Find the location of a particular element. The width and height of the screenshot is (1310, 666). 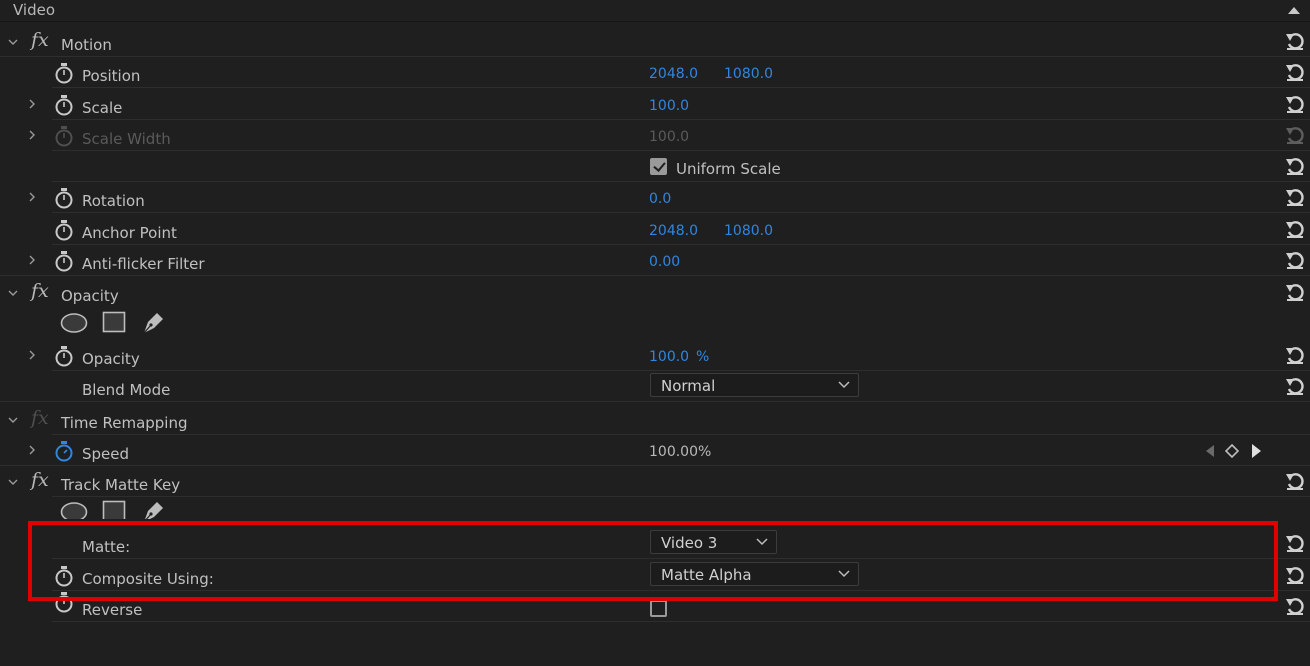

composite-using-dropdown: Matte Alpha is located at coordinates (754, 574).